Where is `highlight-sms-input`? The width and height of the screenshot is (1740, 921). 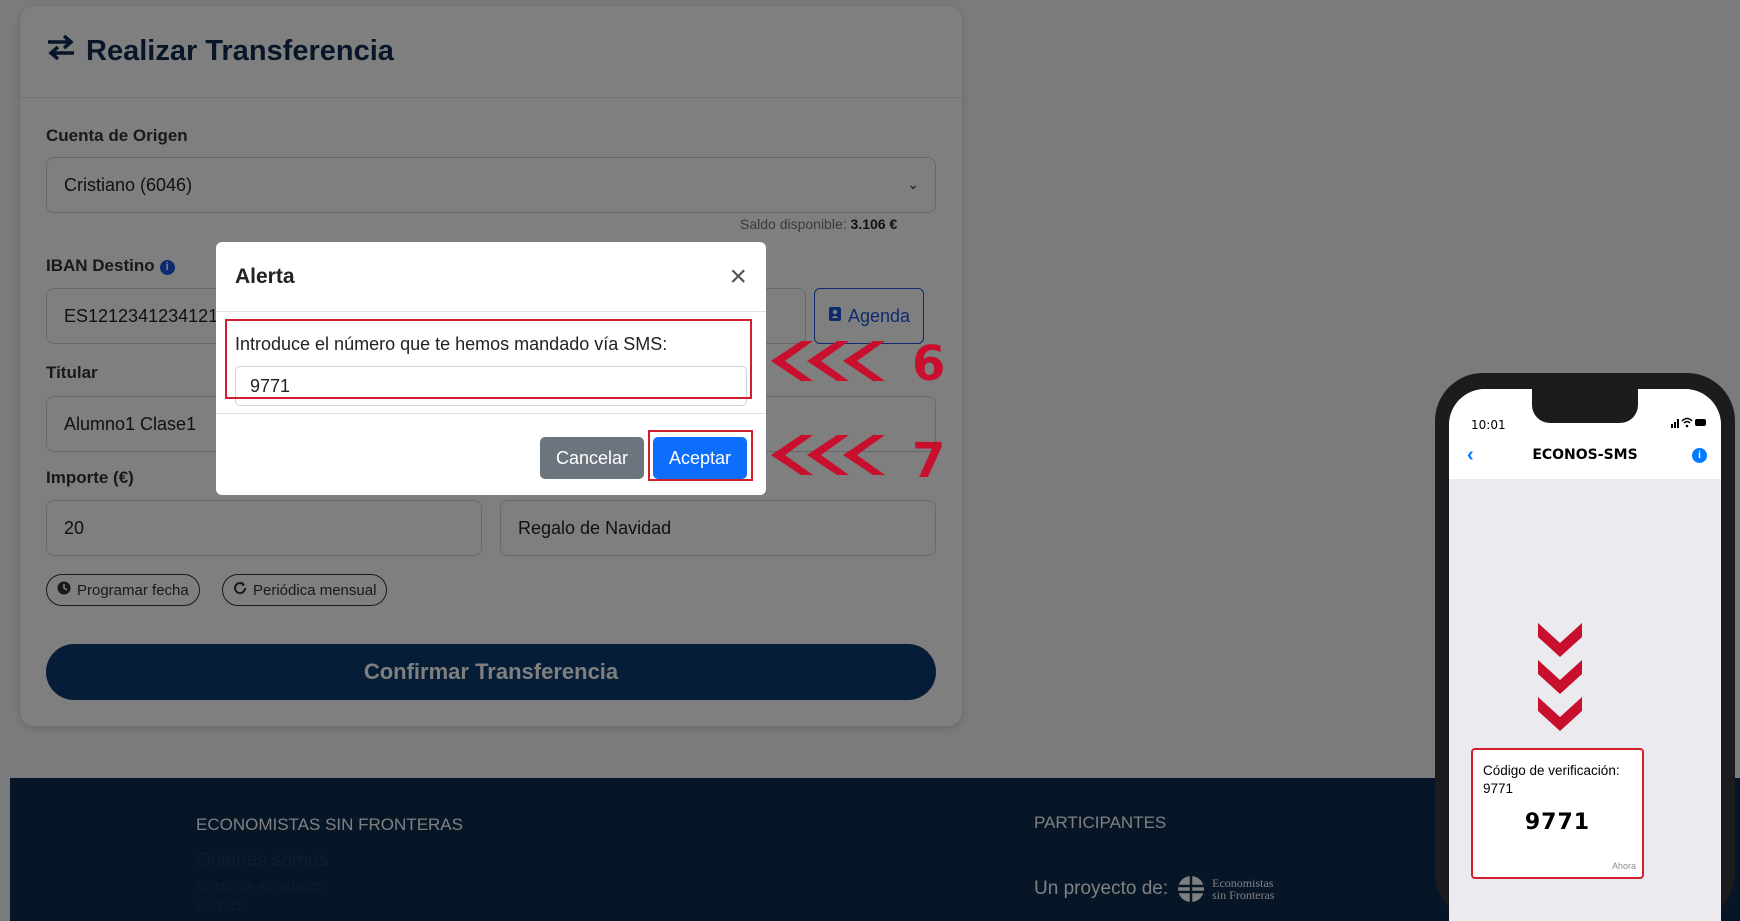
highlight-sms-input is located at coordinates (488, 359).